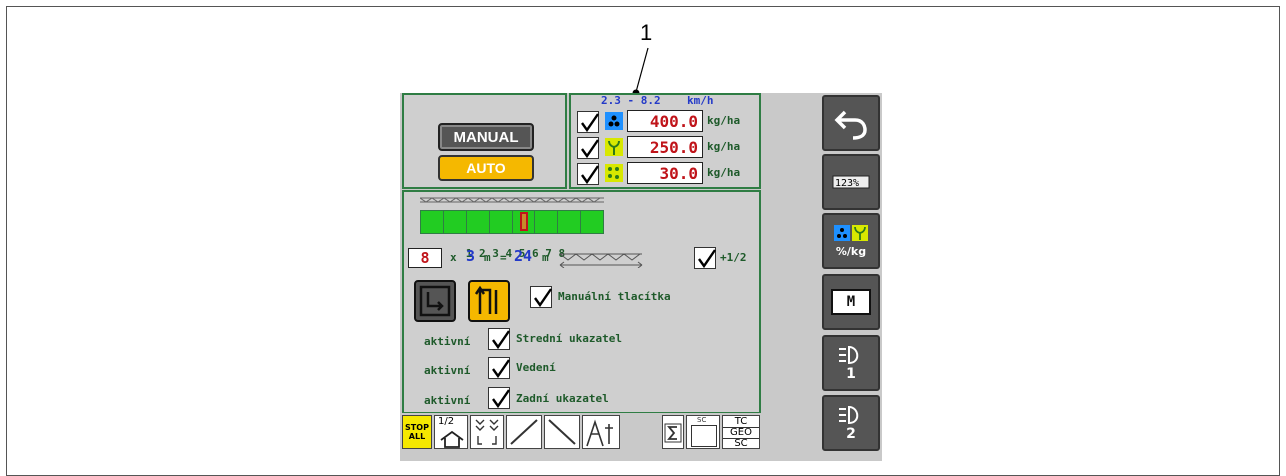 The width and height of the screenshot is (1286, 476). What do you see at coordinates (665, 173) in the screenshot?
I see `rate-value-microgranule: 30.0` at bounding box center [665, 173].